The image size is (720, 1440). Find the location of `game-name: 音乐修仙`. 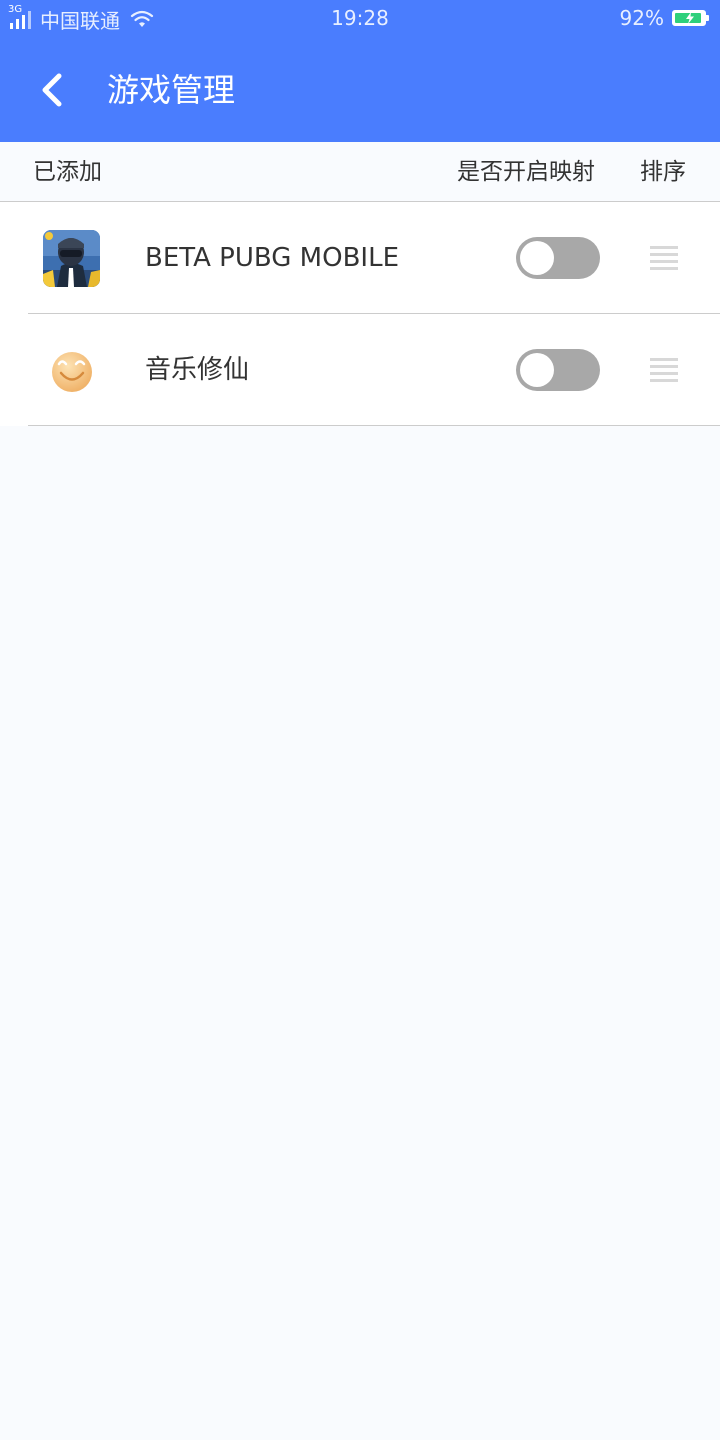

game-name: 音乐修仙 is located at coordinates (197, 370).